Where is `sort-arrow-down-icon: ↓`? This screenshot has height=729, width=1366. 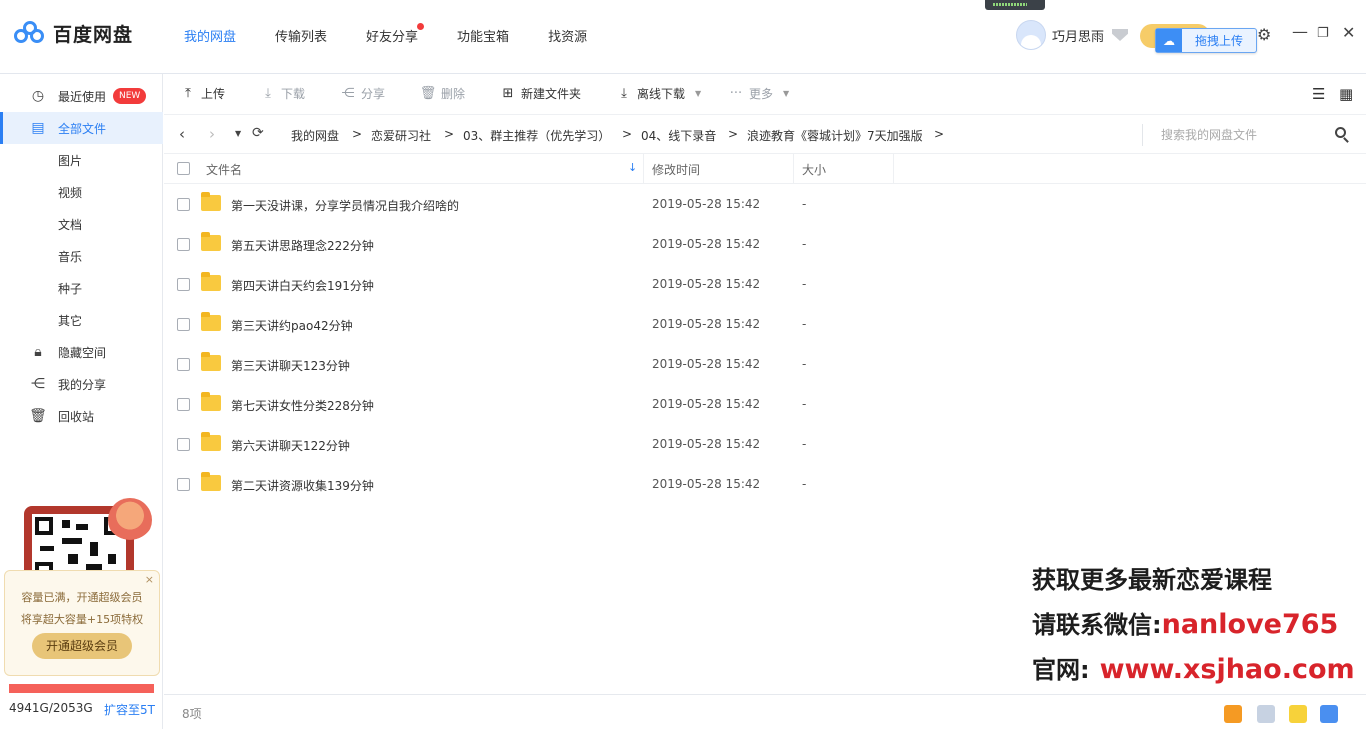
sort-arrow-down-icon: ↓ is located at coordinates (632, 167).